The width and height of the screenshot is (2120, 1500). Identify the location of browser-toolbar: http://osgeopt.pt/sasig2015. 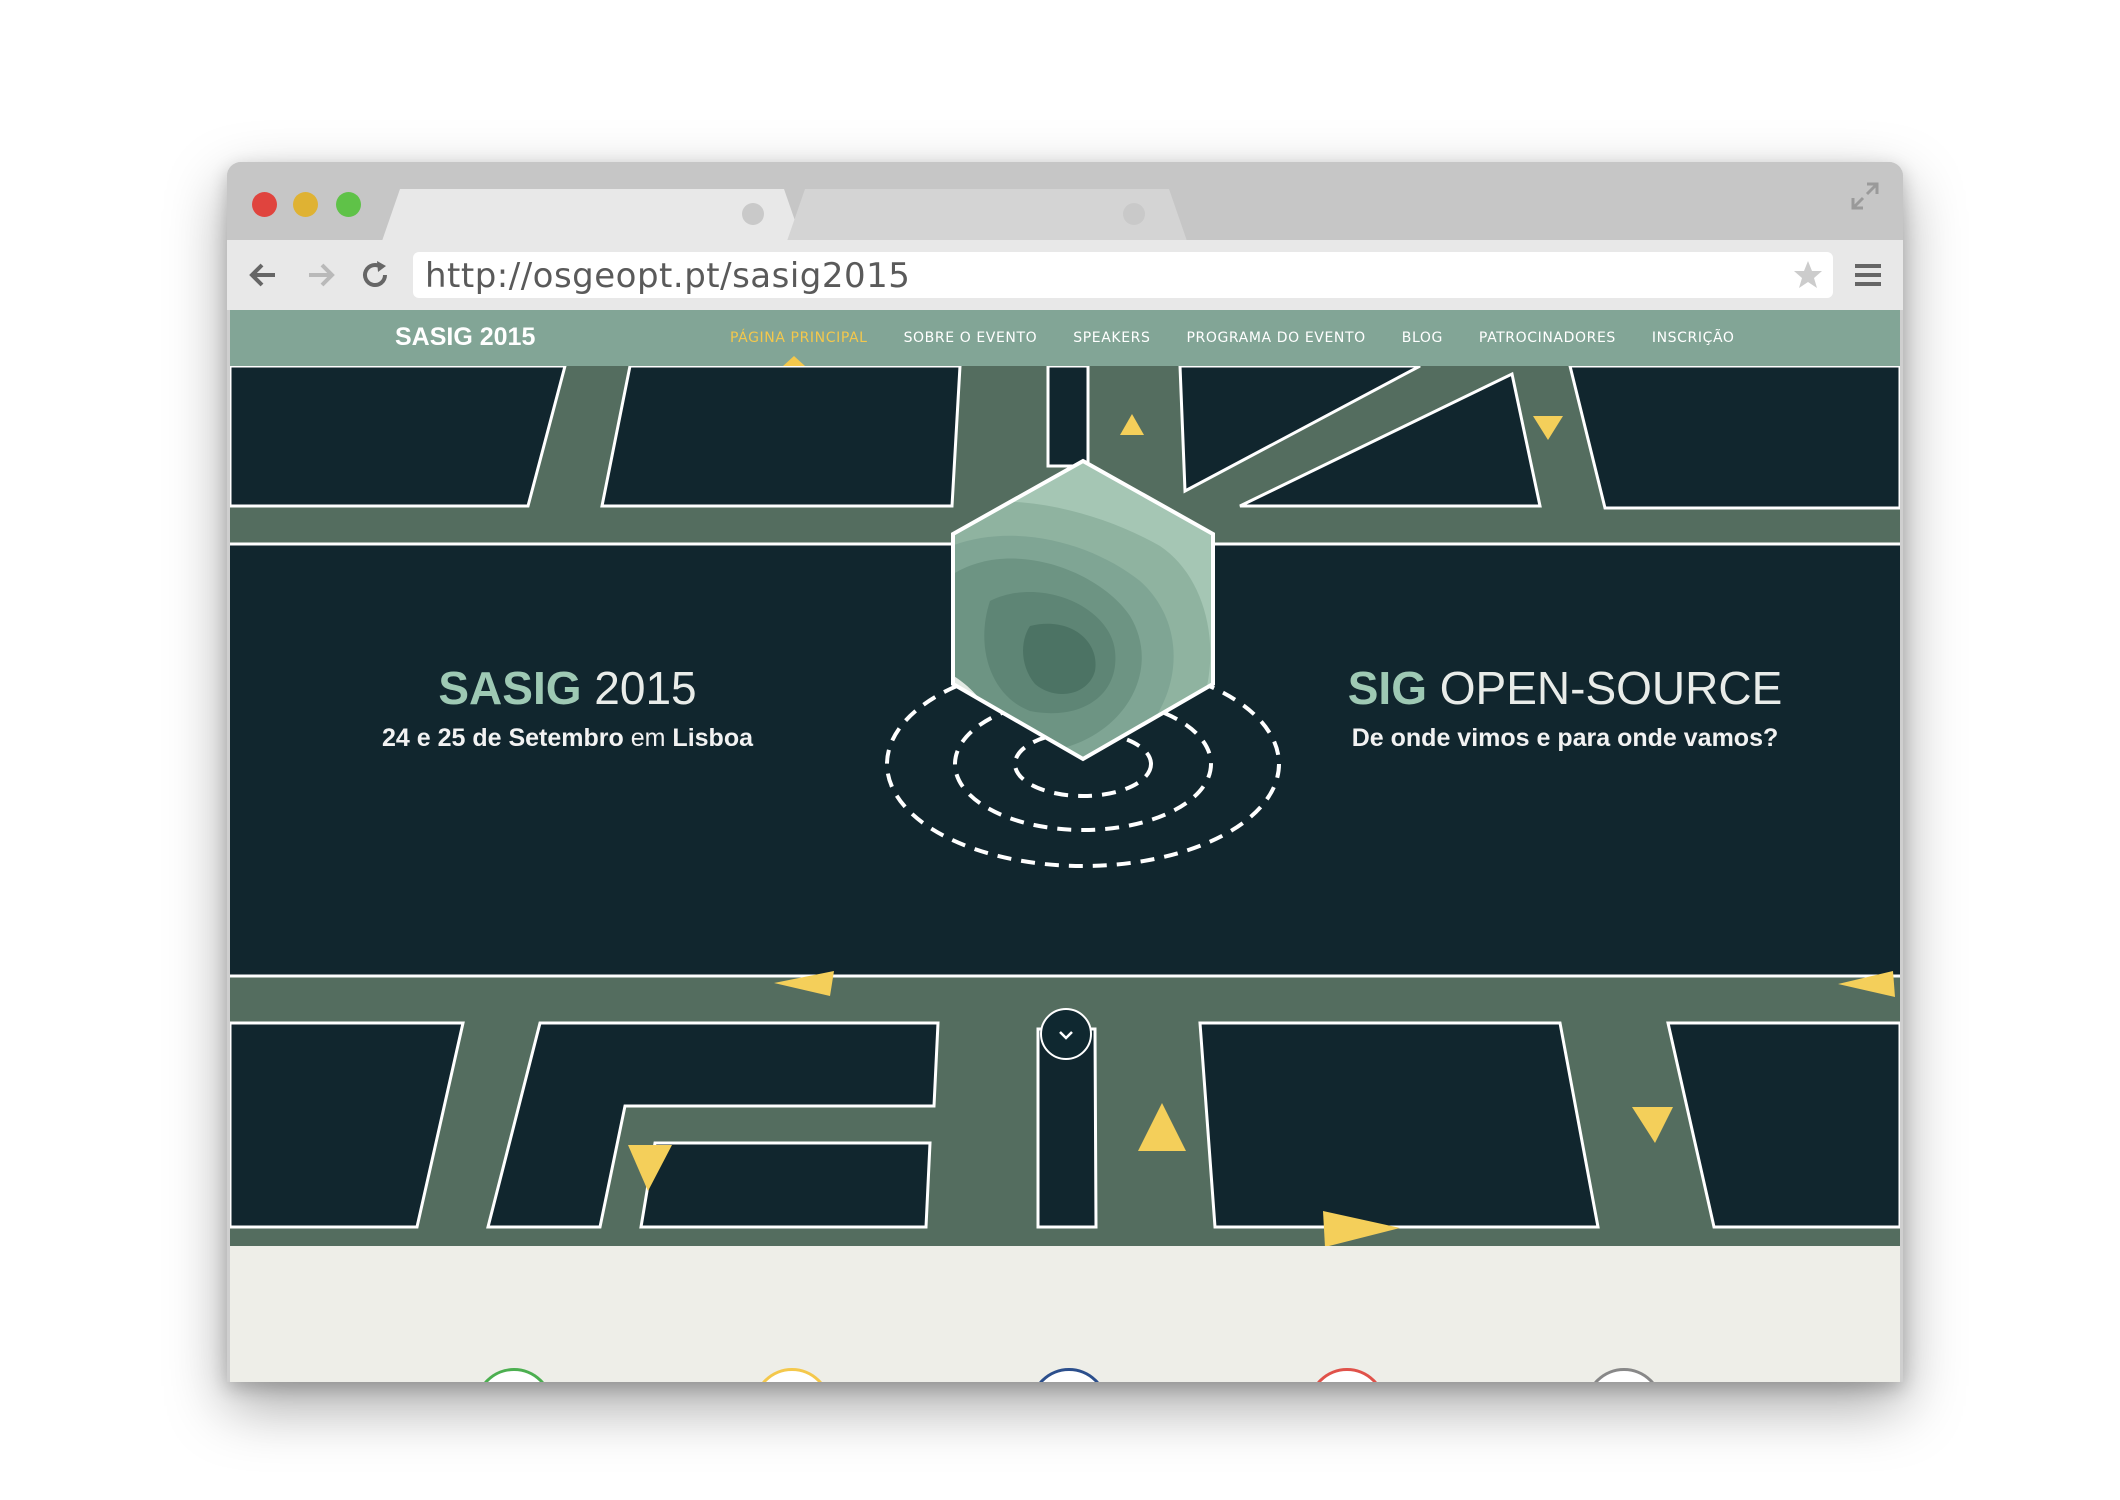
(1065, 275).